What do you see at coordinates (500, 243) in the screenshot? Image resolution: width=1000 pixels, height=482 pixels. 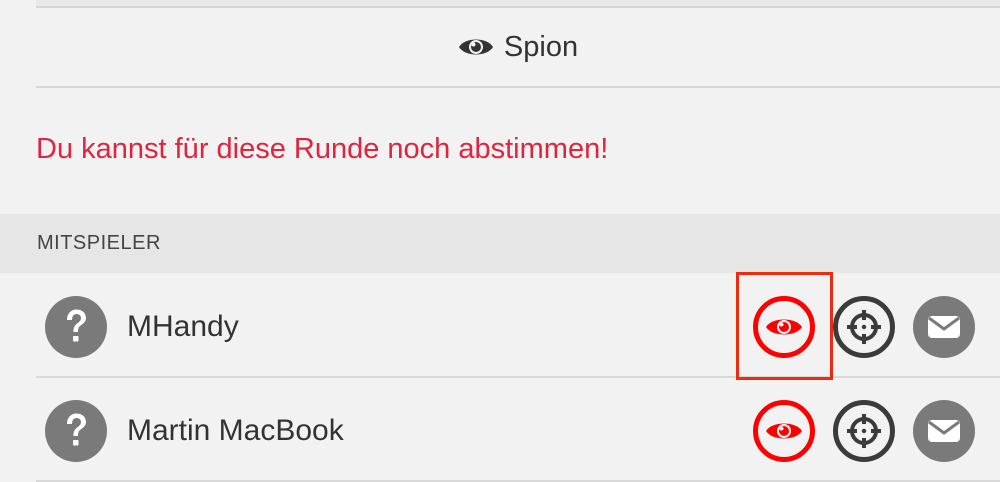 I see `section-header: MITSPIELER` at bounding box center [500, 243].